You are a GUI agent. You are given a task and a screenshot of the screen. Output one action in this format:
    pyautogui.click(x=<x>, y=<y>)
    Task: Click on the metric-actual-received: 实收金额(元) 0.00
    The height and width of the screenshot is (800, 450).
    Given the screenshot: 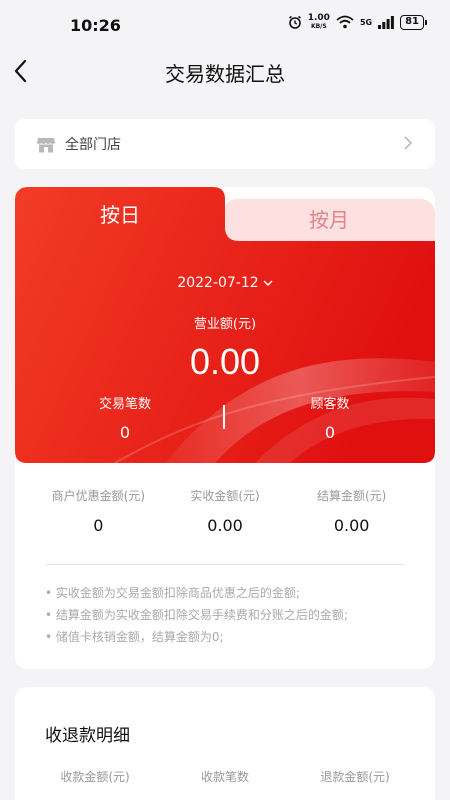 What is the action you would take?
    pyautogui.click(x=225, y=512)
    